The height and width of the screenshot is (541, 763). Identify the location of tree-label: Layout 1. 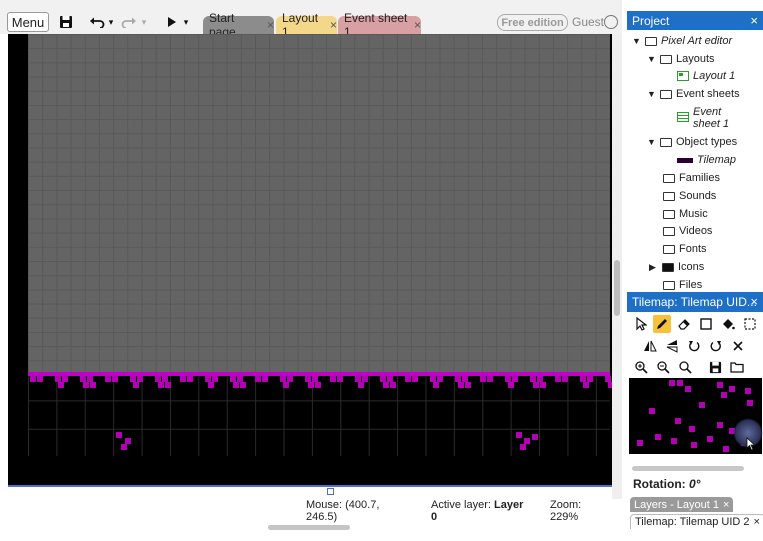
(714, 76).